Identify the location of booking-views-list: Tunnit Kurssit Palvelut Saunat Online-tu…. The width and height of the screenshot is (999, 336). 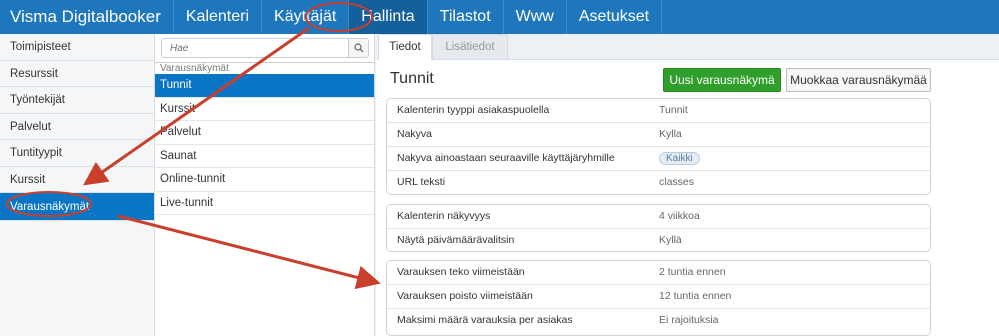
(264, 144).